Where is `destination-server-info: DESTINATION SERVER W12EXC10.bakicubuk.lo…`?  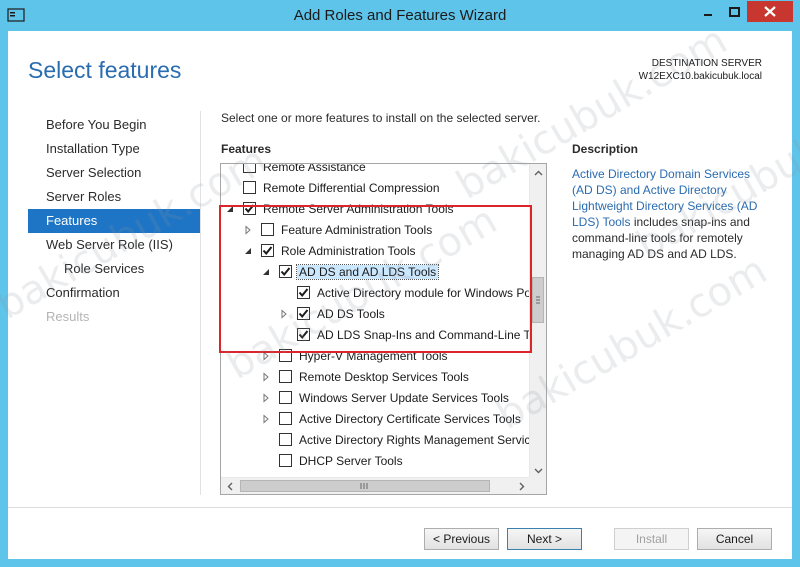 destination-server-info: DESTINATION SERVER W12EXC10.bakicubuk.lo… is located at coordinates (700, 70).